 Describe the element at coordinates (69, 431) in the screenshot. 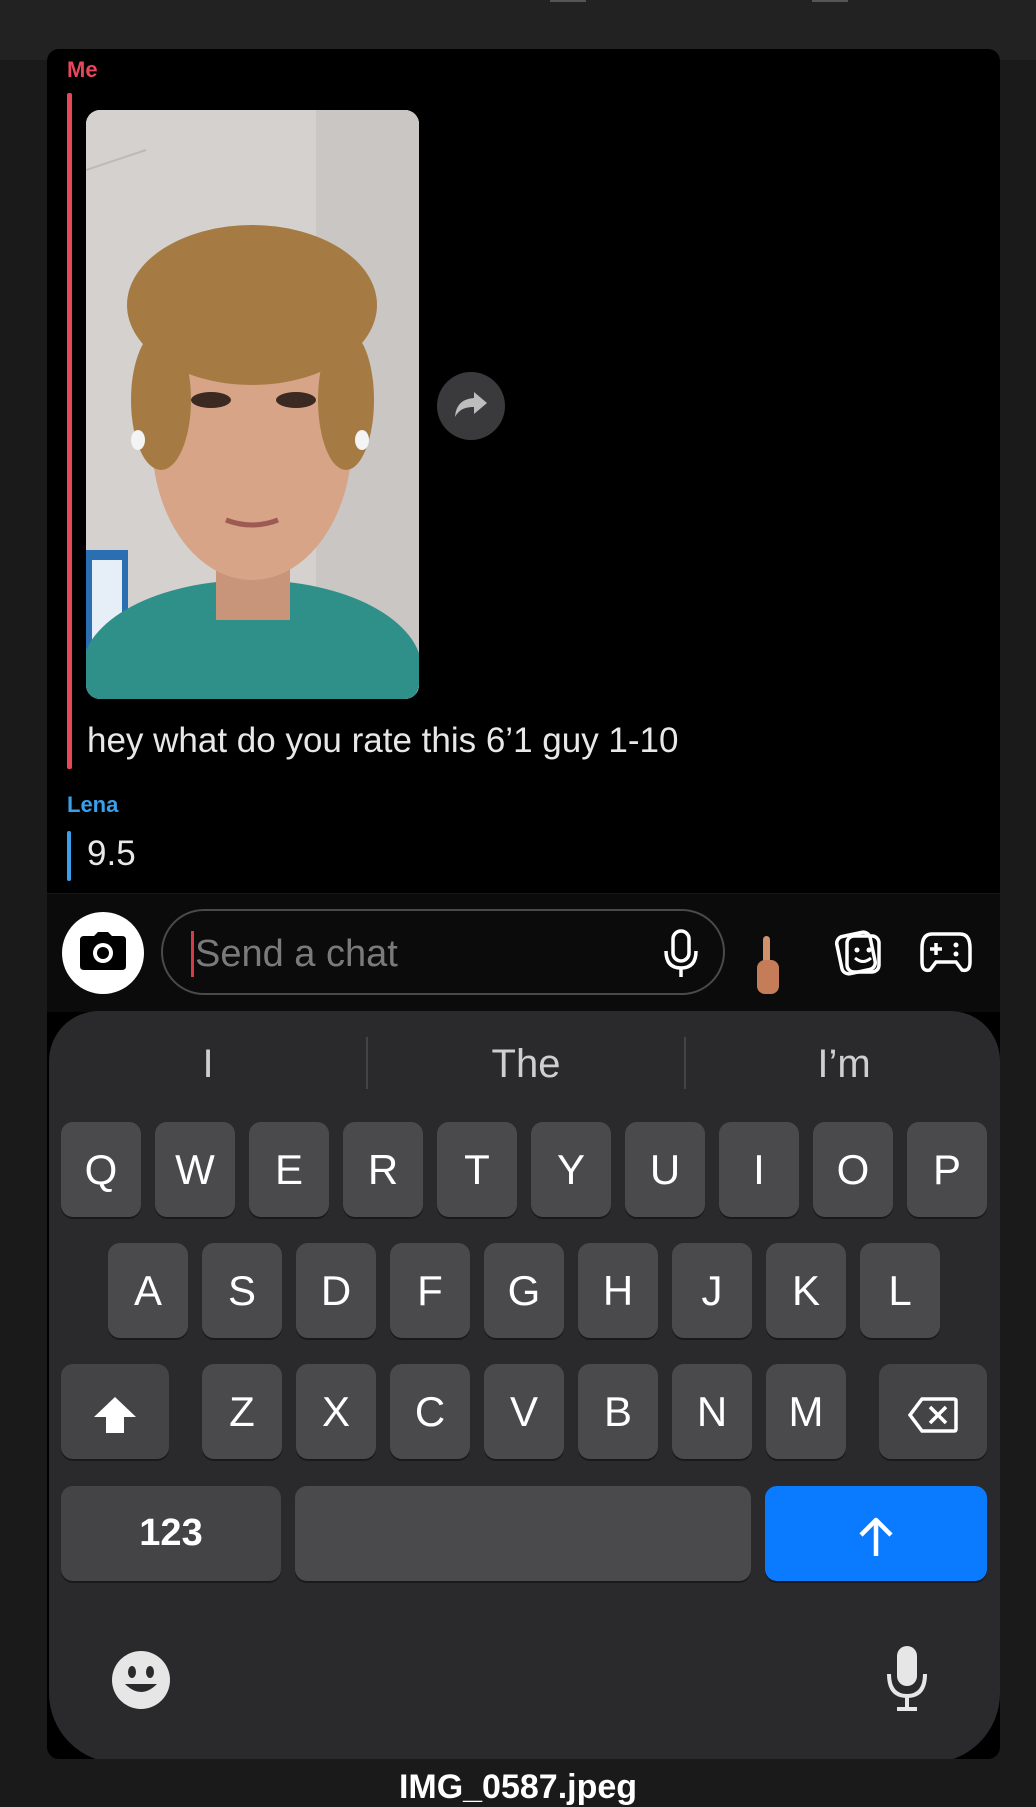

I see `sender-bar-me` at that location.